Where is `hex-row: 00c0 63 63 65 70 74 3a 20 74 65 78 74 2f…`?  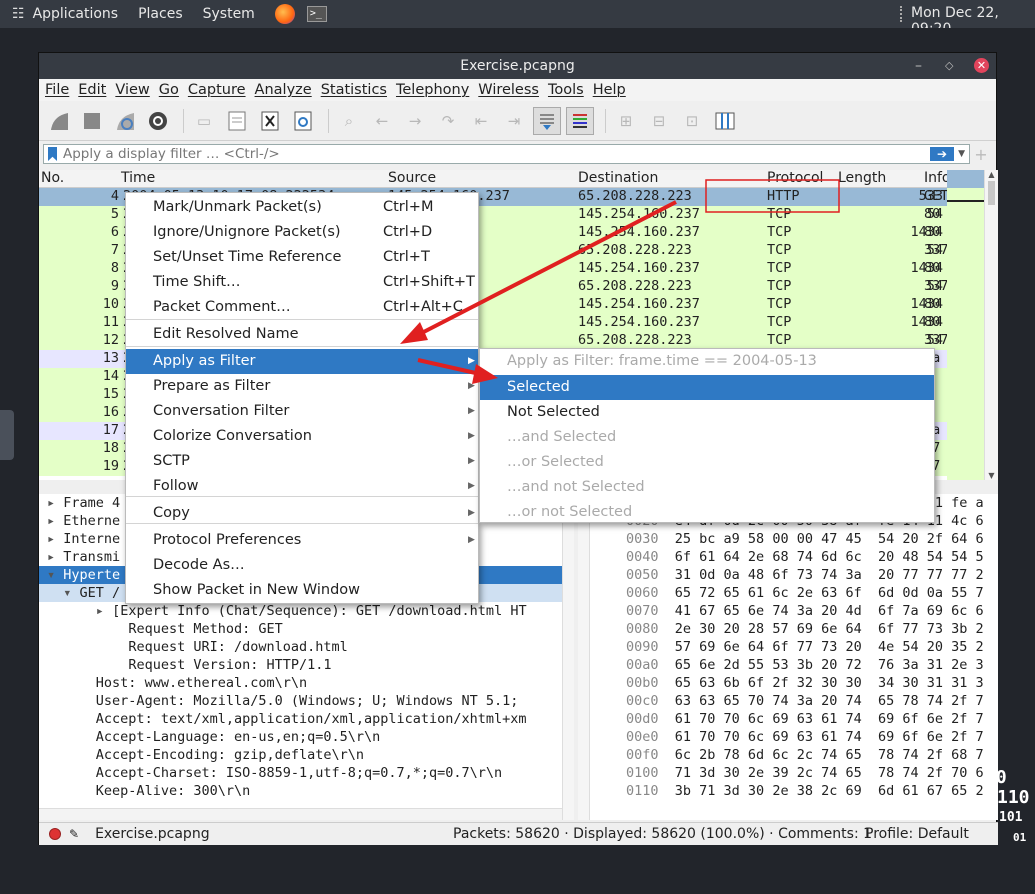 hex-row: 00c0 63 63 65 70 74 3a 20 74 65 78 74 2f… is located at coordinates (788, 701).